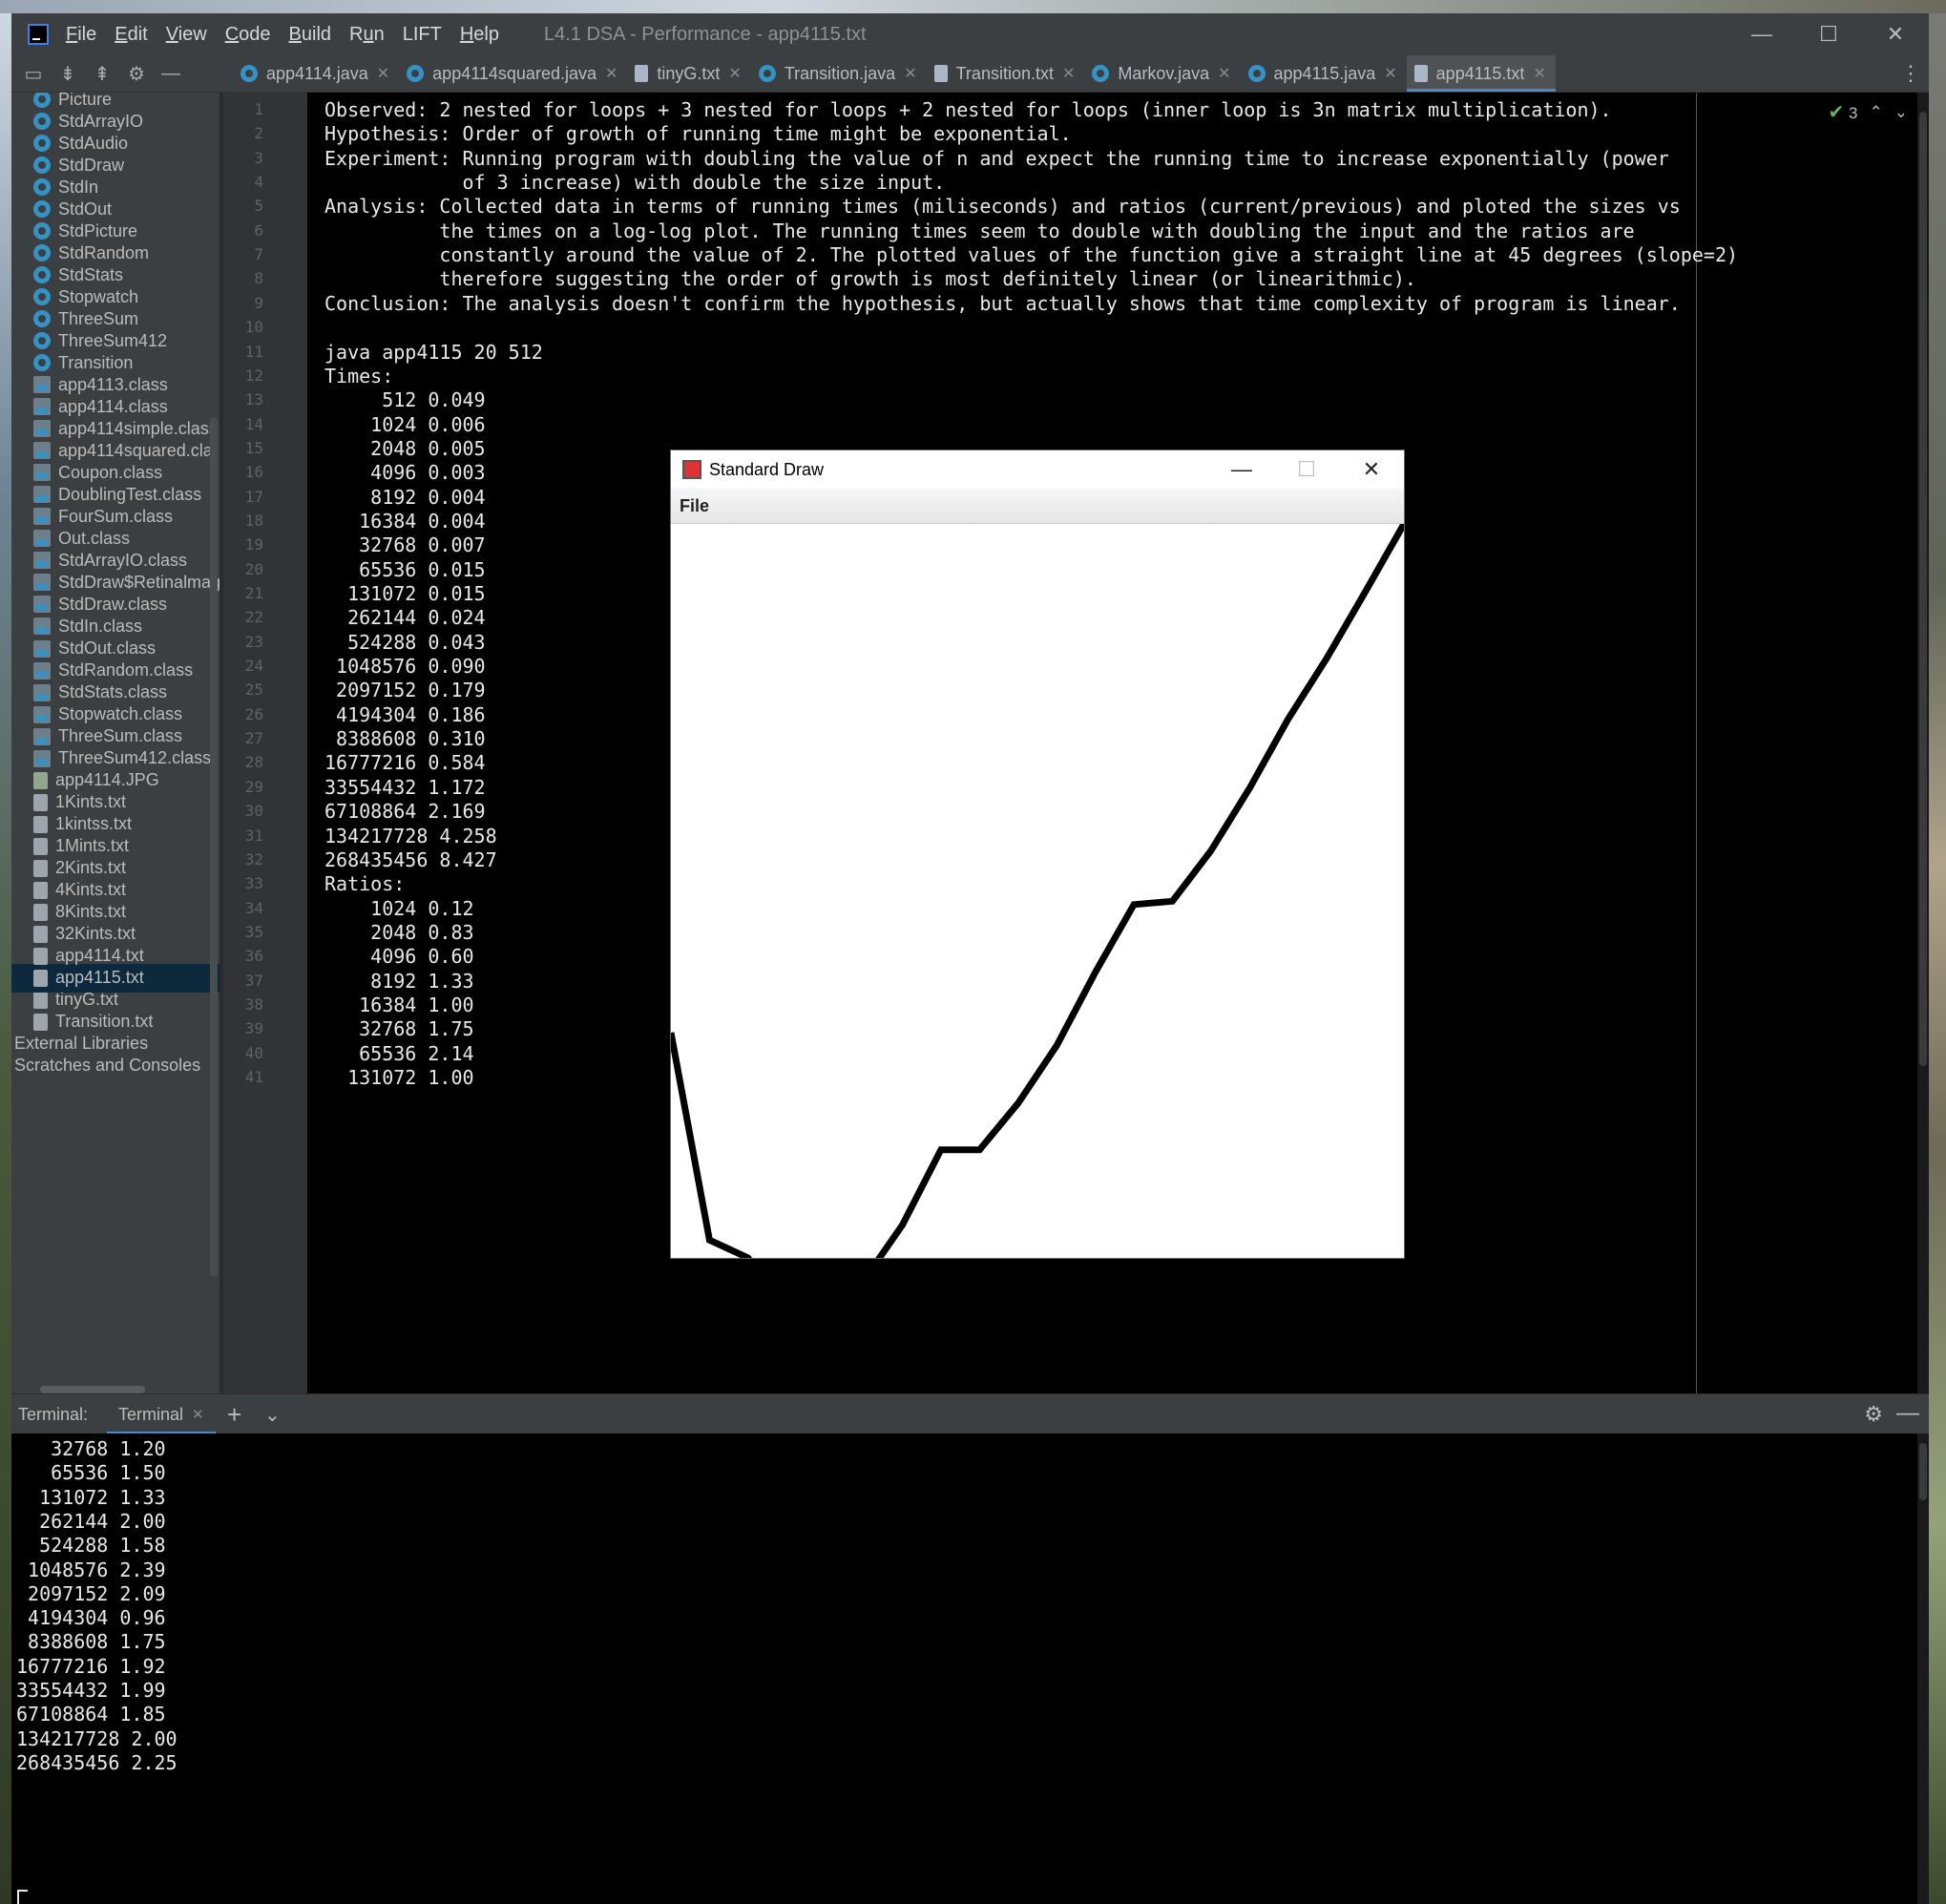 The image size is (1946, 1904). Describe the element at coordinates (399, 932) in the screenshot. I see `code-line: 2048 0.83` at that location.